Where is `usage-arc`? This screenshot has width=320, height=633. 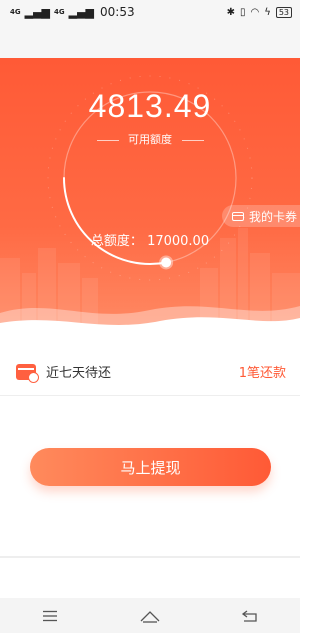 usage-arc is located at coordinates (115, 221).